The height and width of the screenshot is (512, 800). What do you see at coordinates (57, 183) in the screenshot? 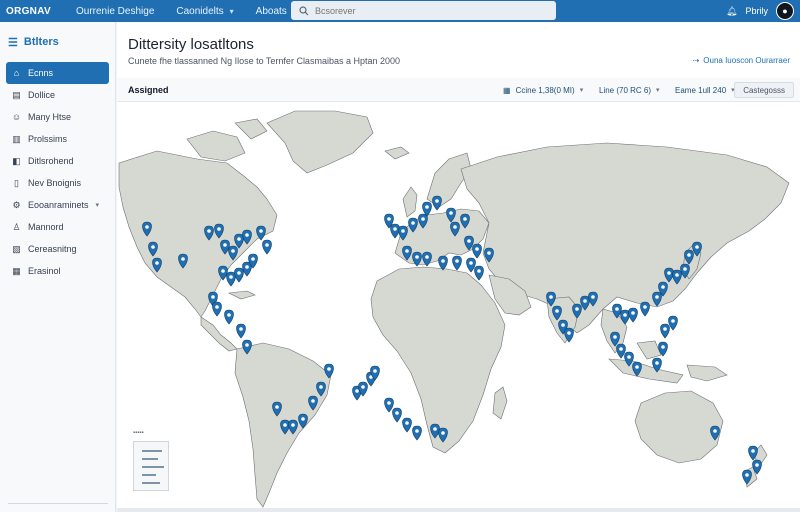
I see `sidebar-item-6: ▯ Nev Bnoignis` at bounding box center [57, 183].